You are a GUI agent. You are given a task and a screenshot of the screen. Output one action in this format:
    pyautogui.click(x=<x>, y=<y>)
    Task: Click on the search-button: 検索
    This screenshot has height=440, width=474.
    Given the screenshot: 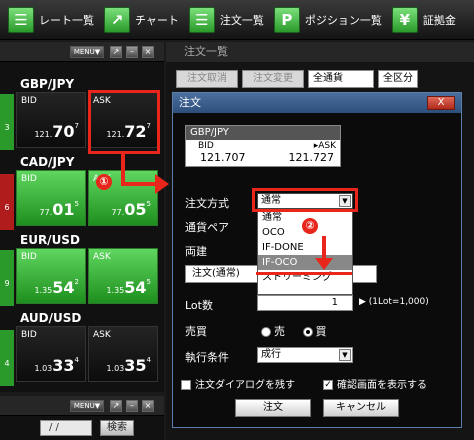 What is the action you would take?
    pyautogui.click(x=117, y=428)
    